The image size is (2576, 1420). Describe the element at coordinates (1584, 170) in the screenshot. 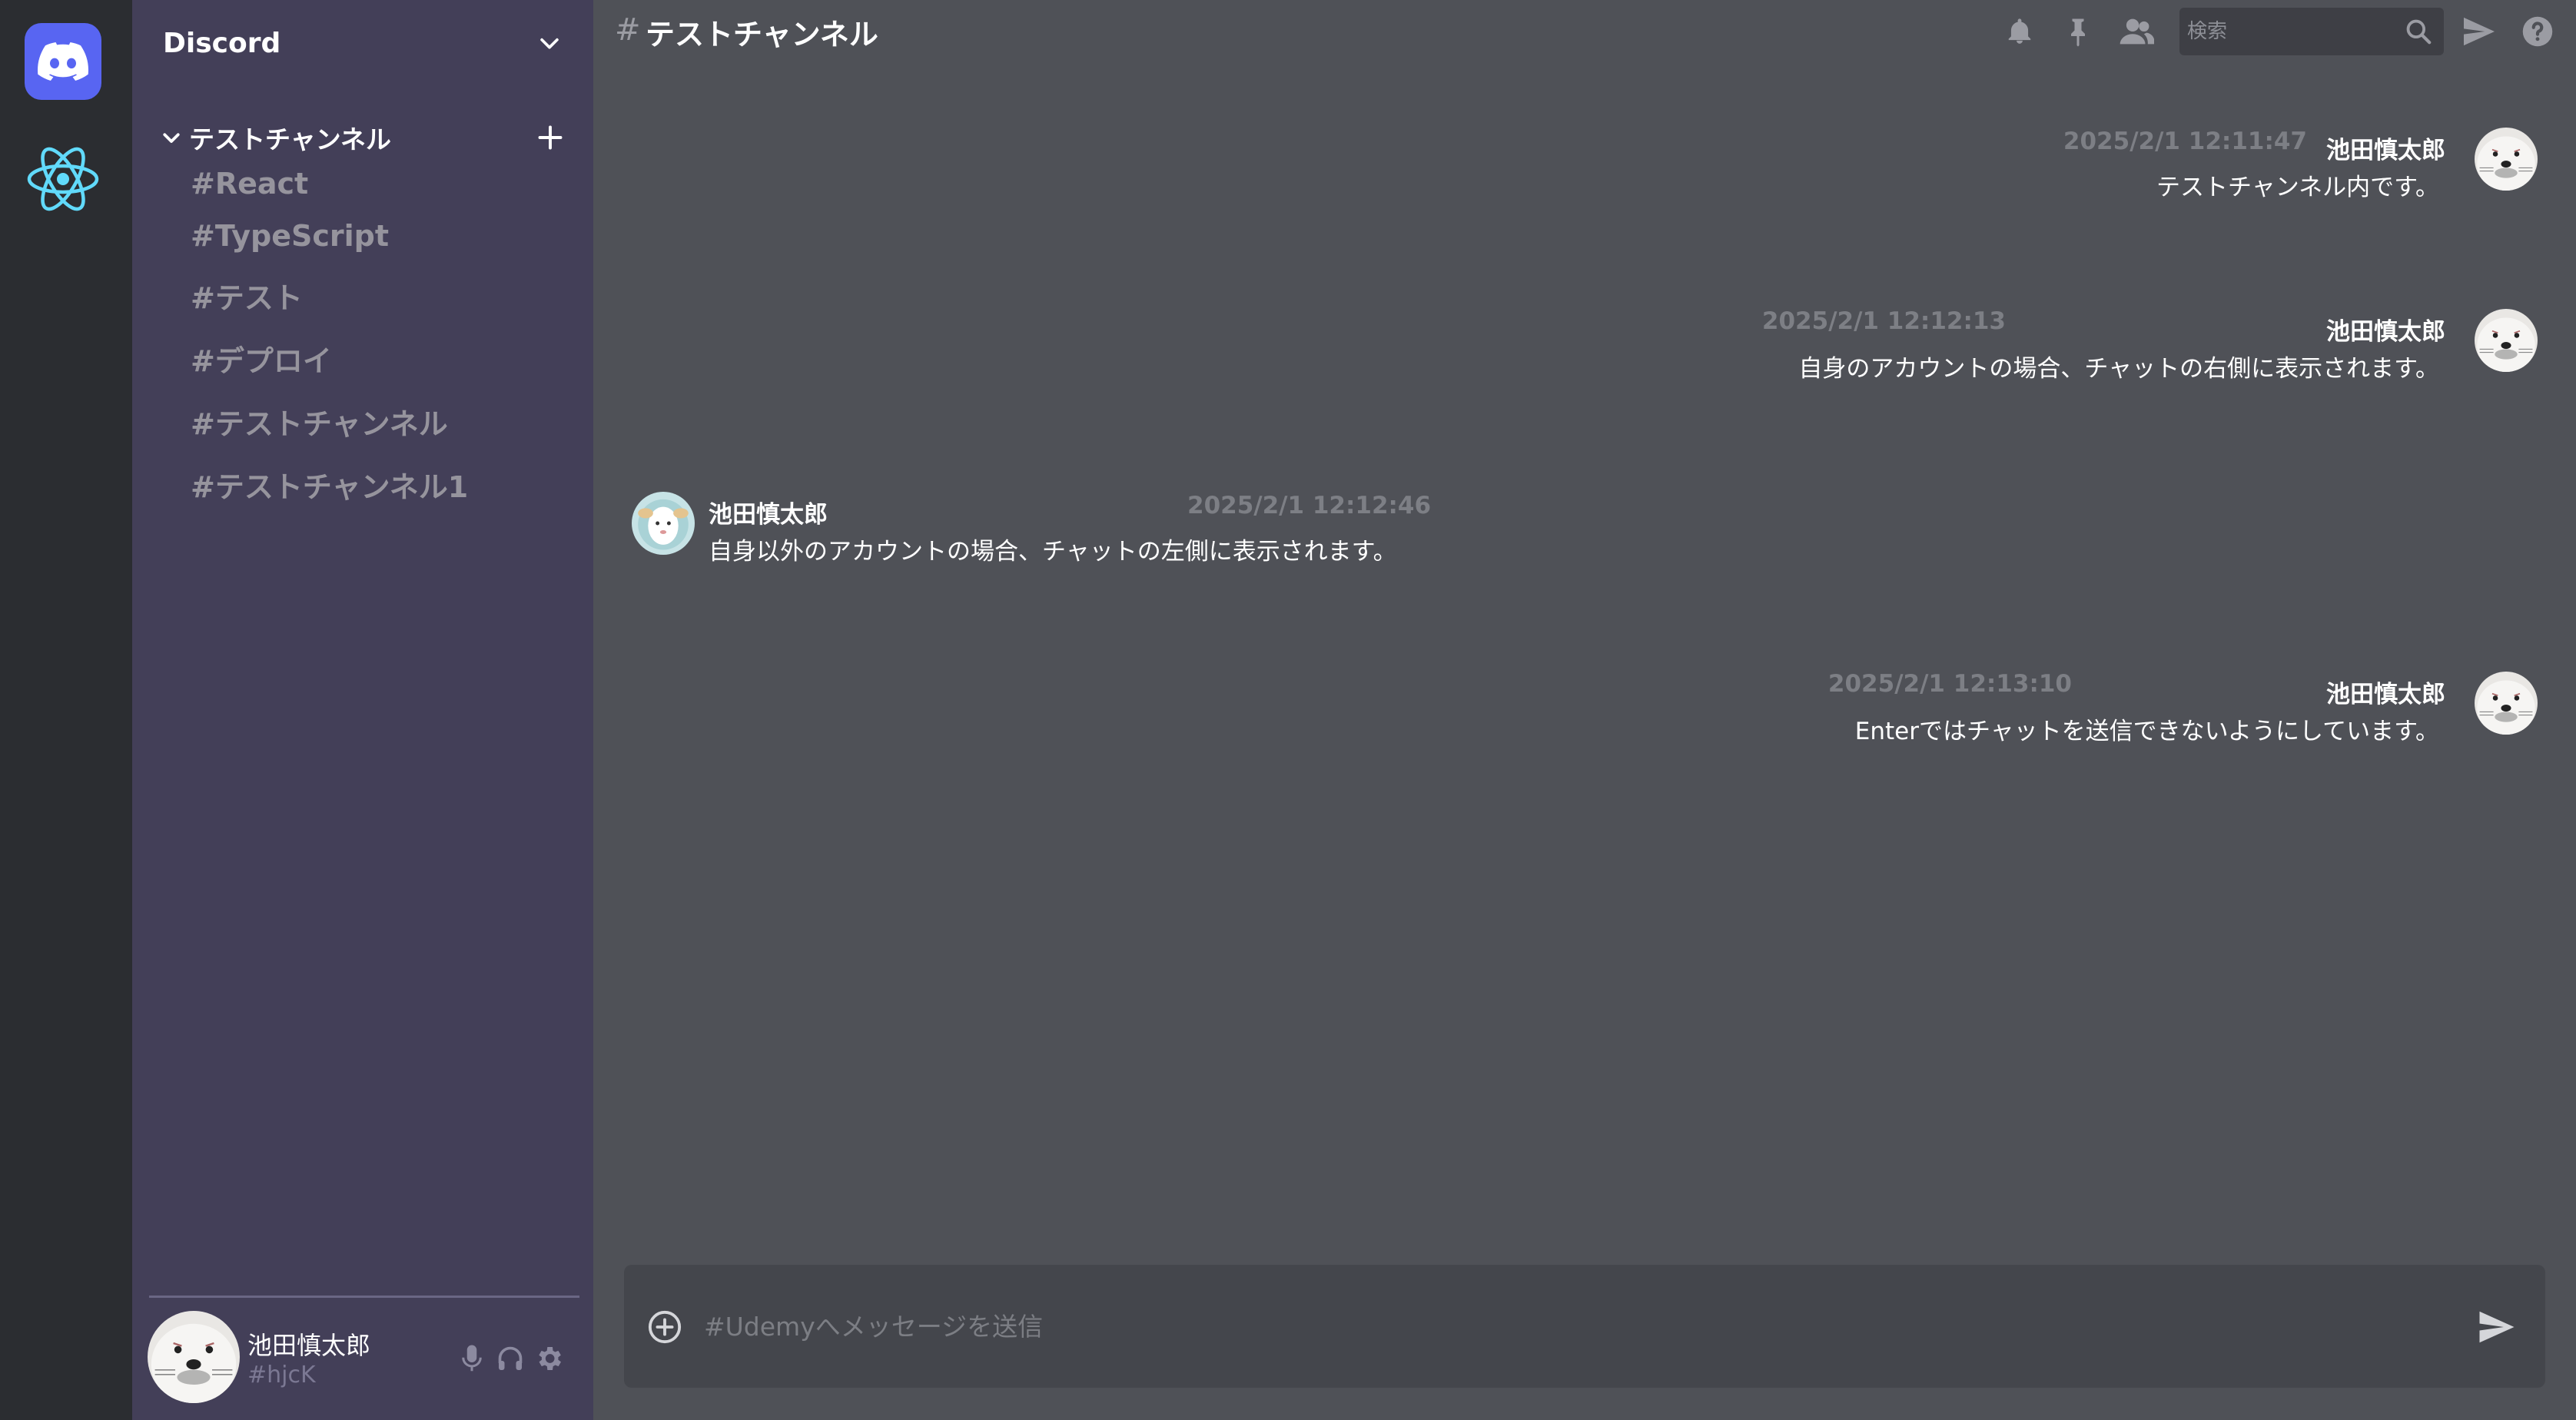

I see `message-item: 2025/2/1 12:11:47 池田慎太郎 テストチャンネル内です。` at that location.